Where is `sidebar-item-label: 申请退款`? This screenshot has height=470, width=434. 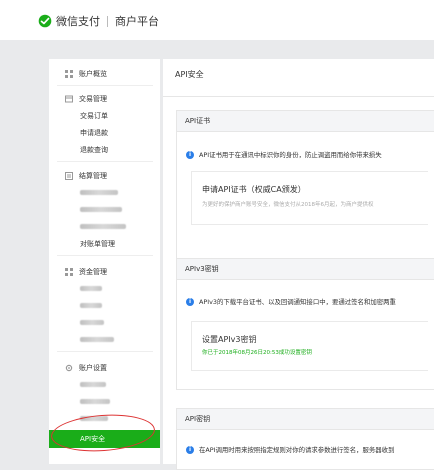
sidebar-item-label: 申请退款 is located at coordinates (94, 132).